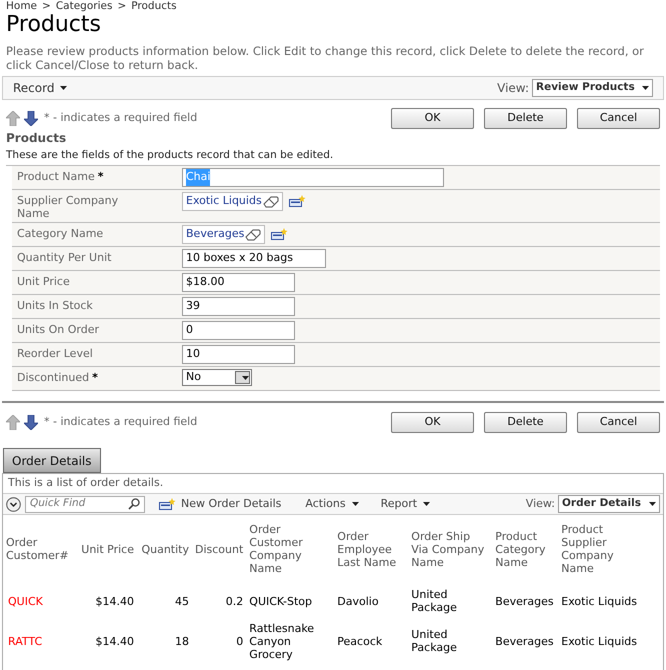 This screenshot has width=666, height=670. Describe the element at coordinates (84, 6) in the screenshot. I see `breadcrumb-link: Categories` at that location.